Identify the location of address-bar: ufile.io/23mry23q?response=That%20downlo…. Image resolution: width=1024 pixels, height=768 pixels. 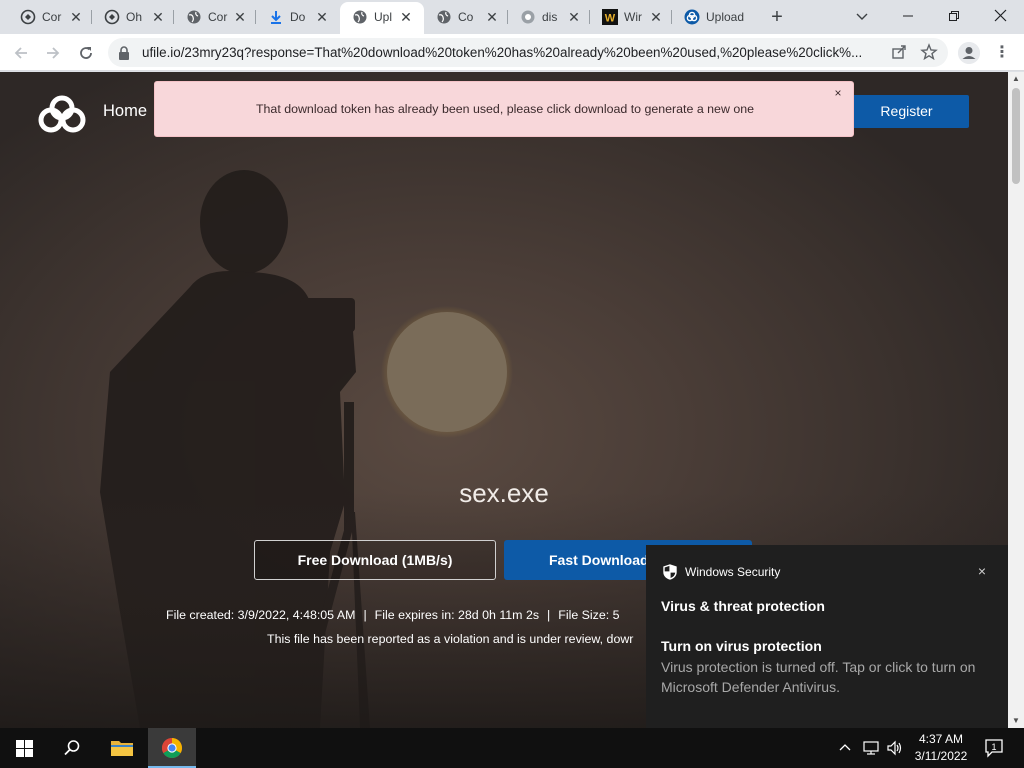
(528, 52).